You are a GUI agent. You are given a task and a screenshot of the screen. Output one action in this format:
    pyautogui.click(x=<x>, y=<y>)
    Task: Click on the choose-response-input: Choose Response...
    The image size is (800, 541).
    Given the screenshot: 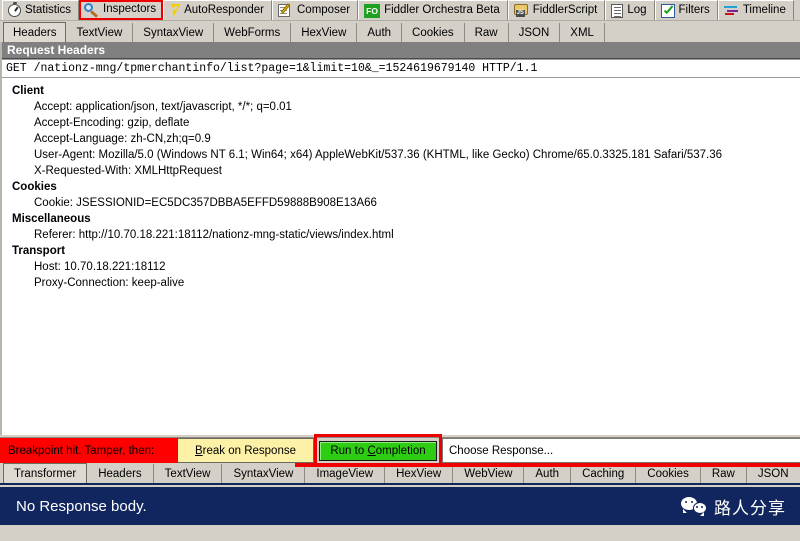 What is the action you would take?
    pyautogui.click(x=621, y=450)
    